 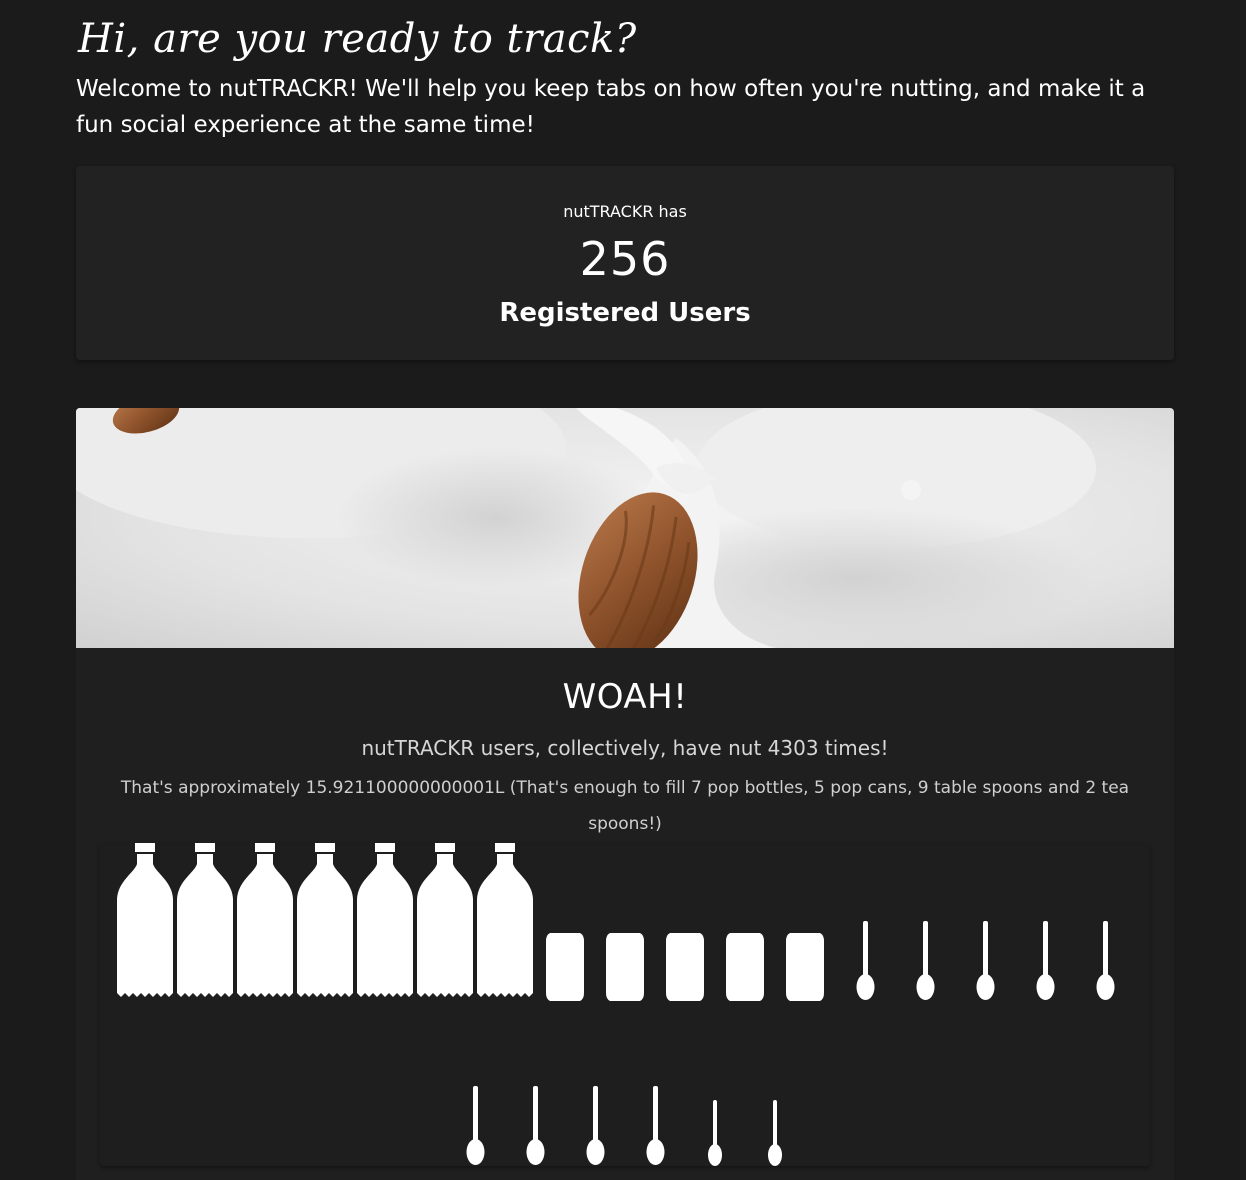 What do you see at coordinates (357, 39) in the screenshot?
I see `greeting-heading: Hi, are you ready to track?` at bounding box center [357, 39].